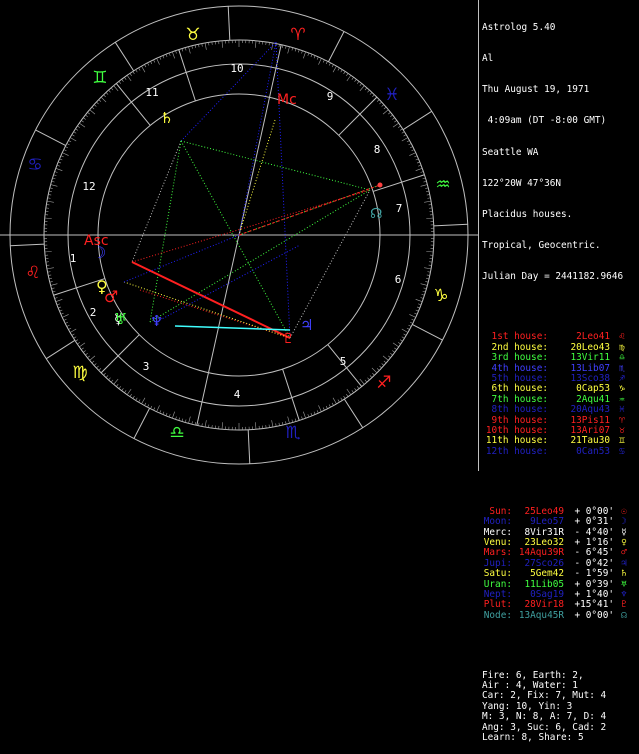 This screenshot has width=639, height=754. I want to click on zodiac-sign-icon: ♒, so click(442, 185).